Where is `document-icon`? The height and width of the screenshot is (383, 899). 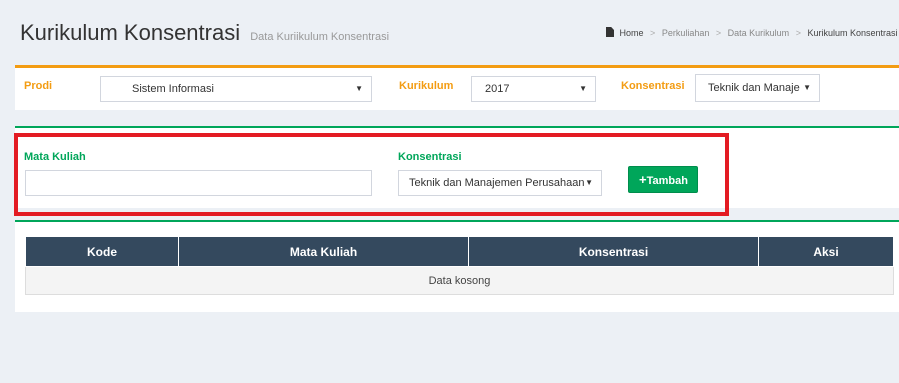
document-icon is located at coordinates (610, 32).